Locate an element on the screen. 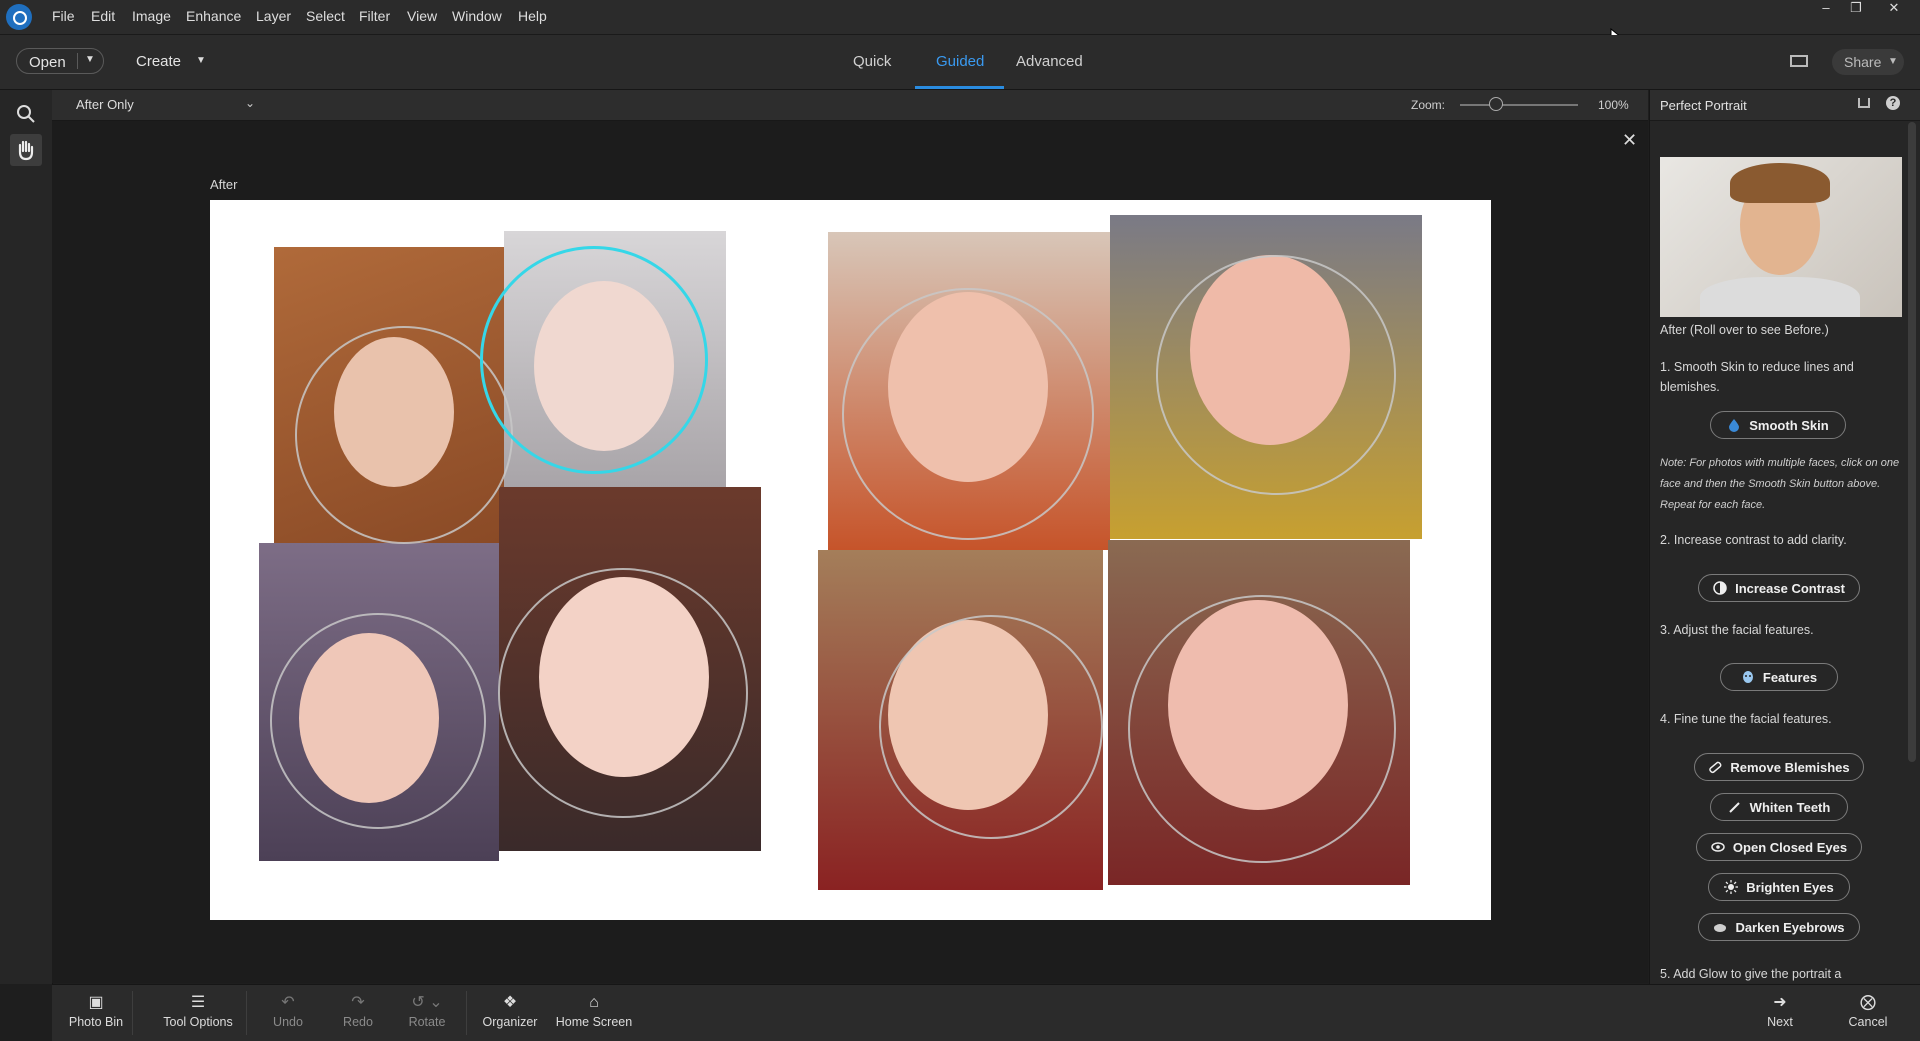 The image size is (1920, 1041). remove-blemishes-button: Remove Blemishes is located at coordinates (1779, 767).